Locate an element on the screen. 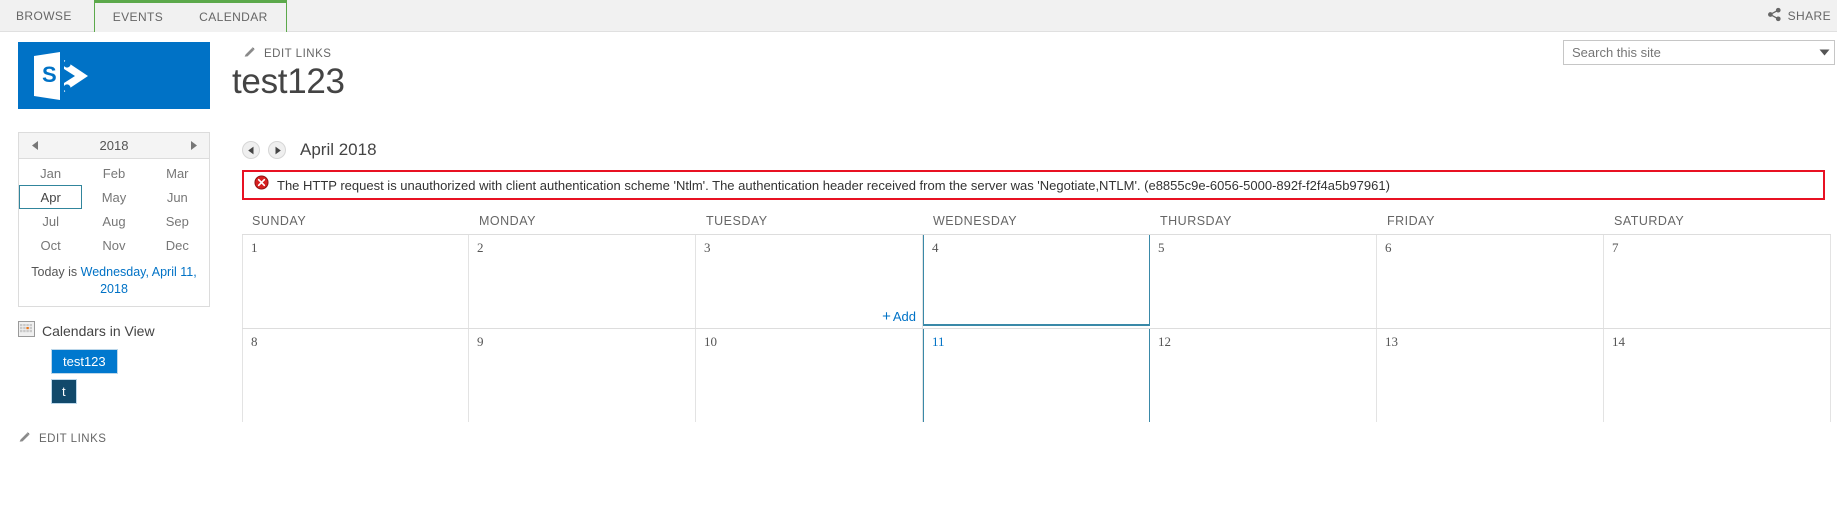 This screenshot has width=1837, height=530. calendar-day-cell: 6 is located at coordinates (1490, 281).